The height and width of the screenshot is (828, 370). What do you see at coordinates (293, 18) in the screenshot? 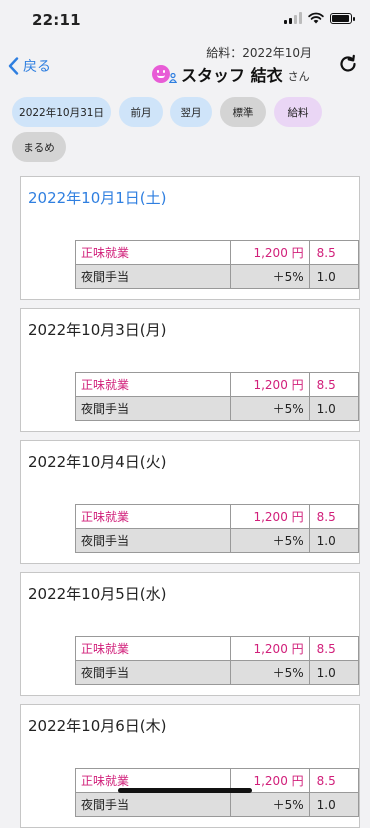
I see `cellular-signal-icon` at bounding box center [293, 18].